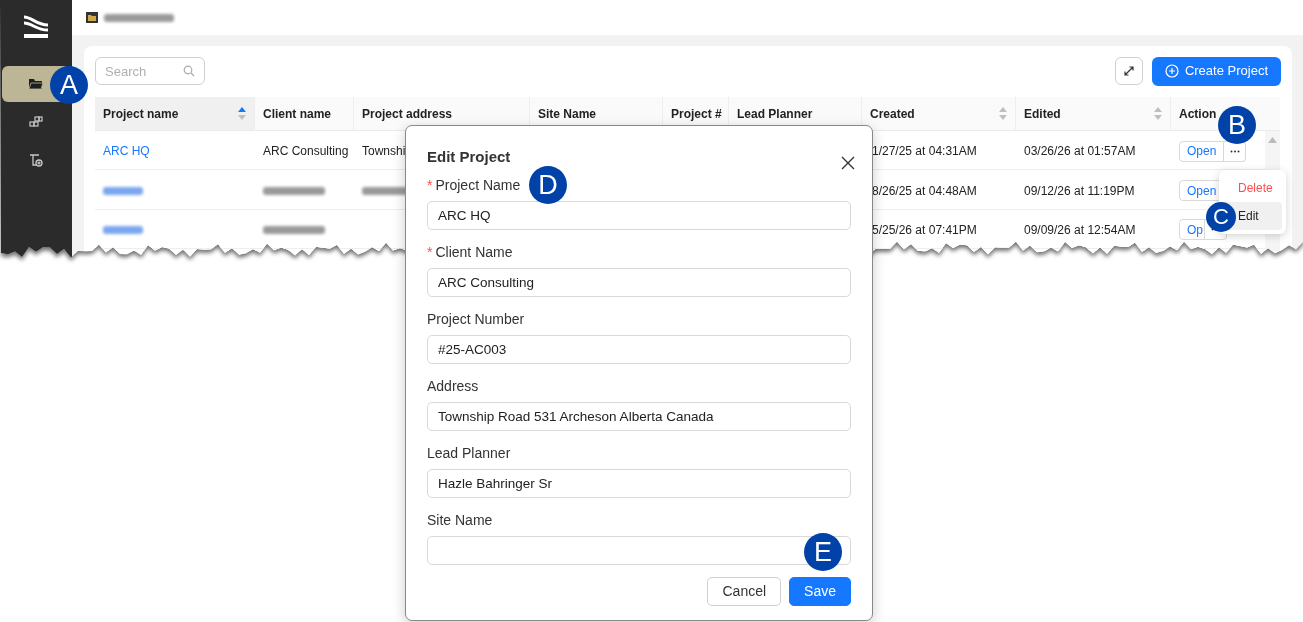 This screenshot has height=622, width=1303. I want to click on create-project-button: Create Project, so click(1216, 71).